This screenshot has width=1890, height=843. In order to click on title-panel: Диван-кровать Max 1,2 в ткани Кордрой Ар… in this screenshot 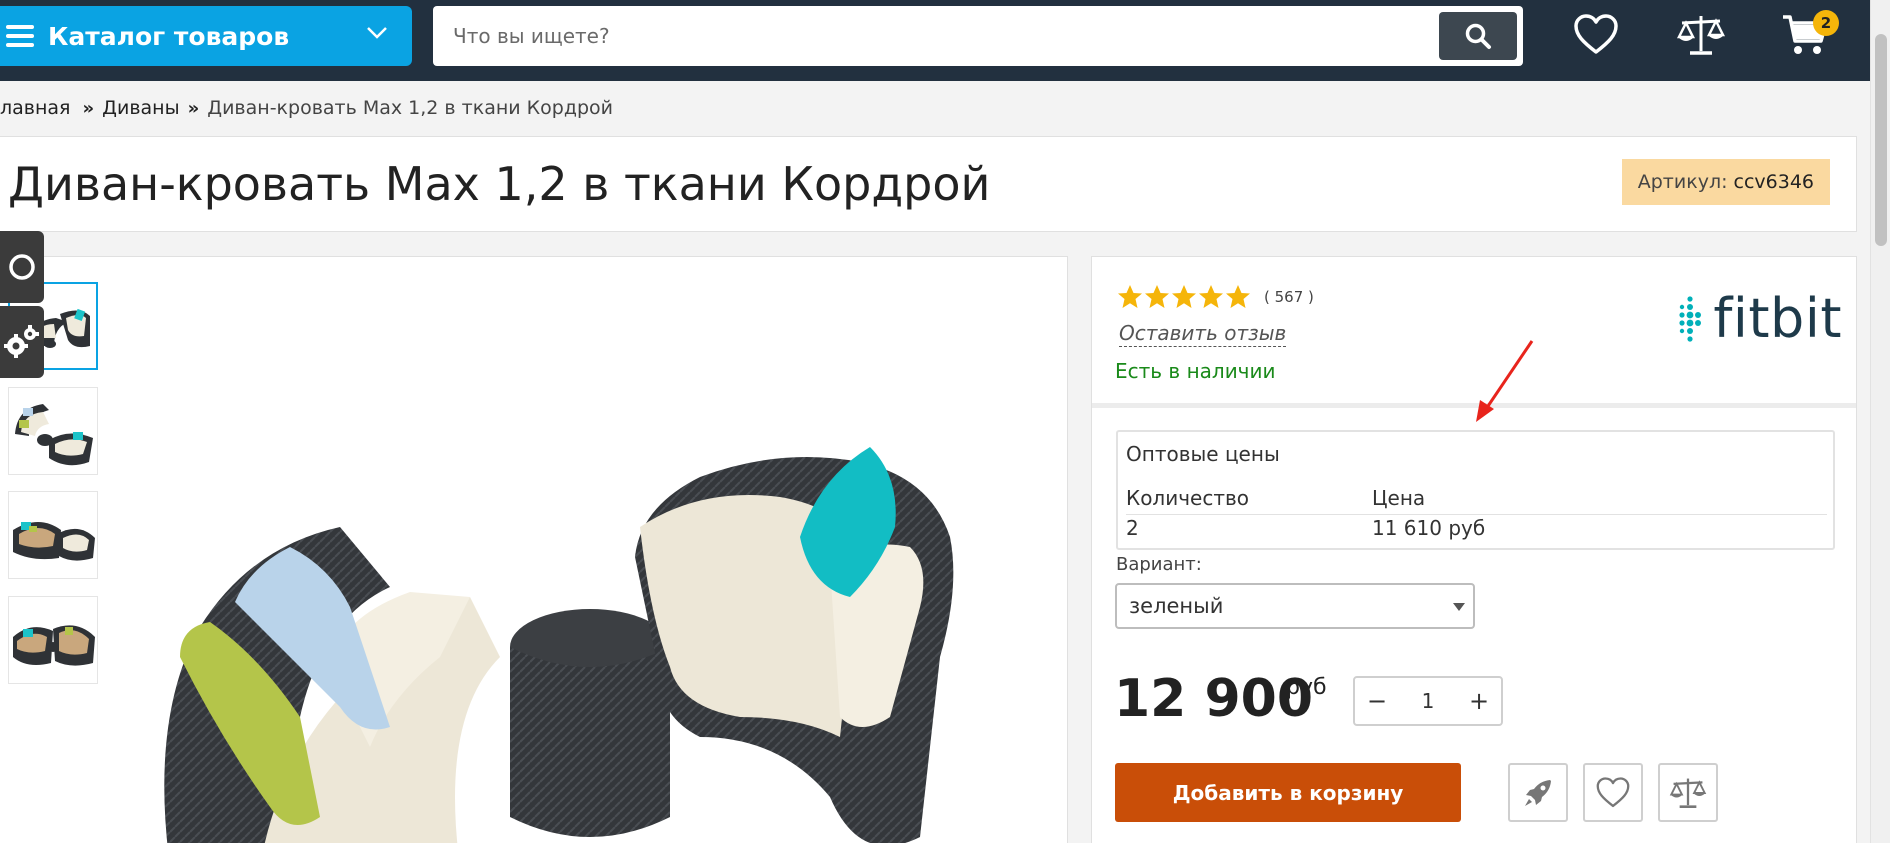, I will do `click(928, 184)`.